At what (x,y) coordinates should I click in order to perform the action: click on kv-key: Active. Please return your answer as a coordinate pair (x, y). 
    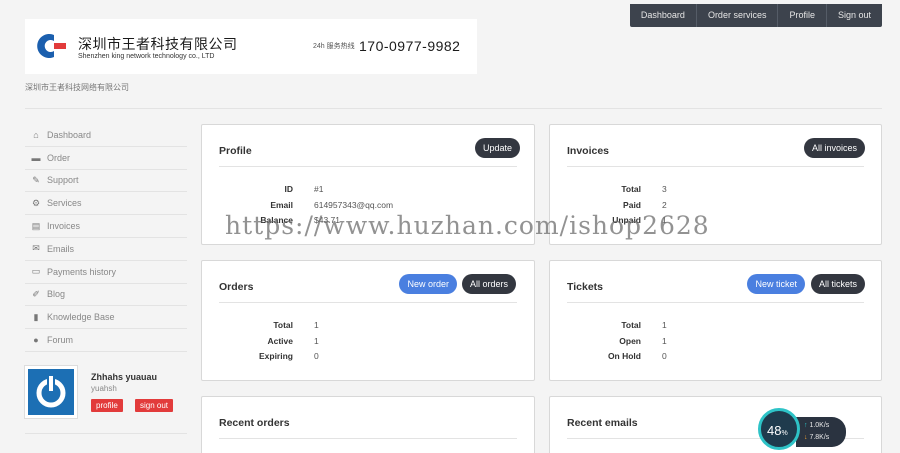
    Looking at the image, I should click on (280, 341).